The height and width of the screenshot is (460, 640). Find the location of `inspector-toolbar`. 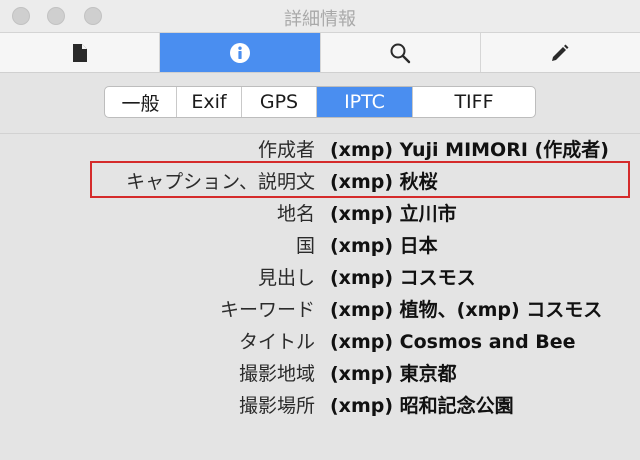

inspector-toolbar is located at coordinates (320, 52).